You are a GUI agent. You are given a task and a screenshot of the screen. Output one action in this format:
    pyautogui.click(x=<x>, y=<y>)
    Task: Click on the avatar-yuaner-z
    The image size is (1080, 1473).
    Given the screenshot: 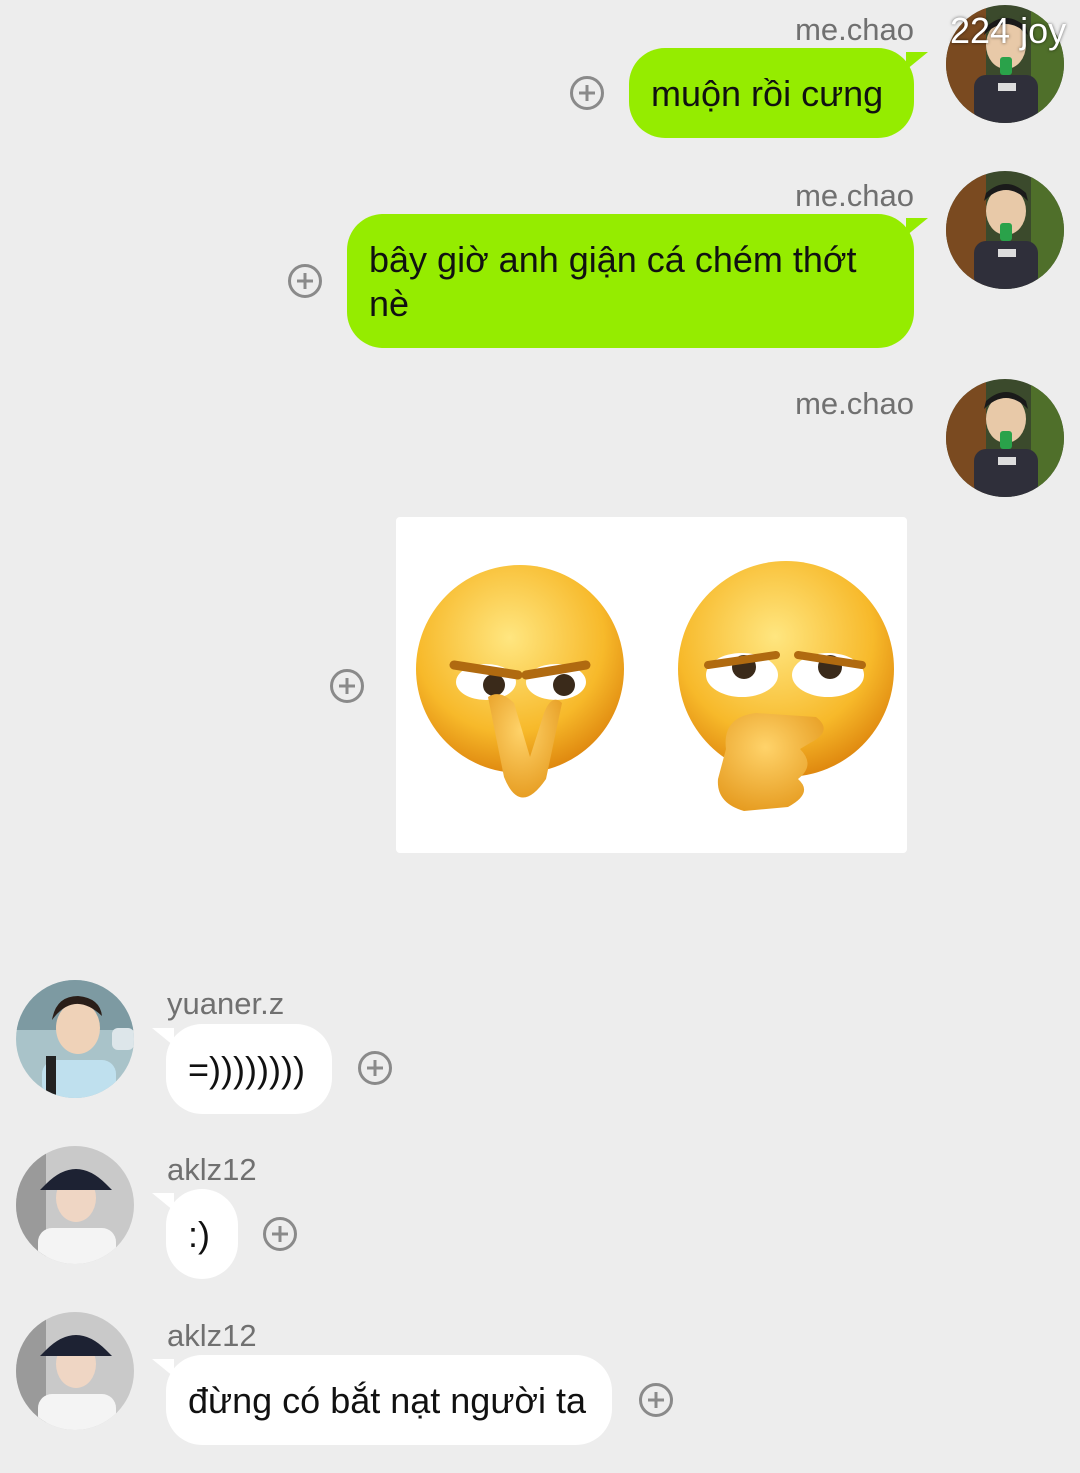 What is the action you would take?
    pyautogui.click(x=75, y=1039)
    